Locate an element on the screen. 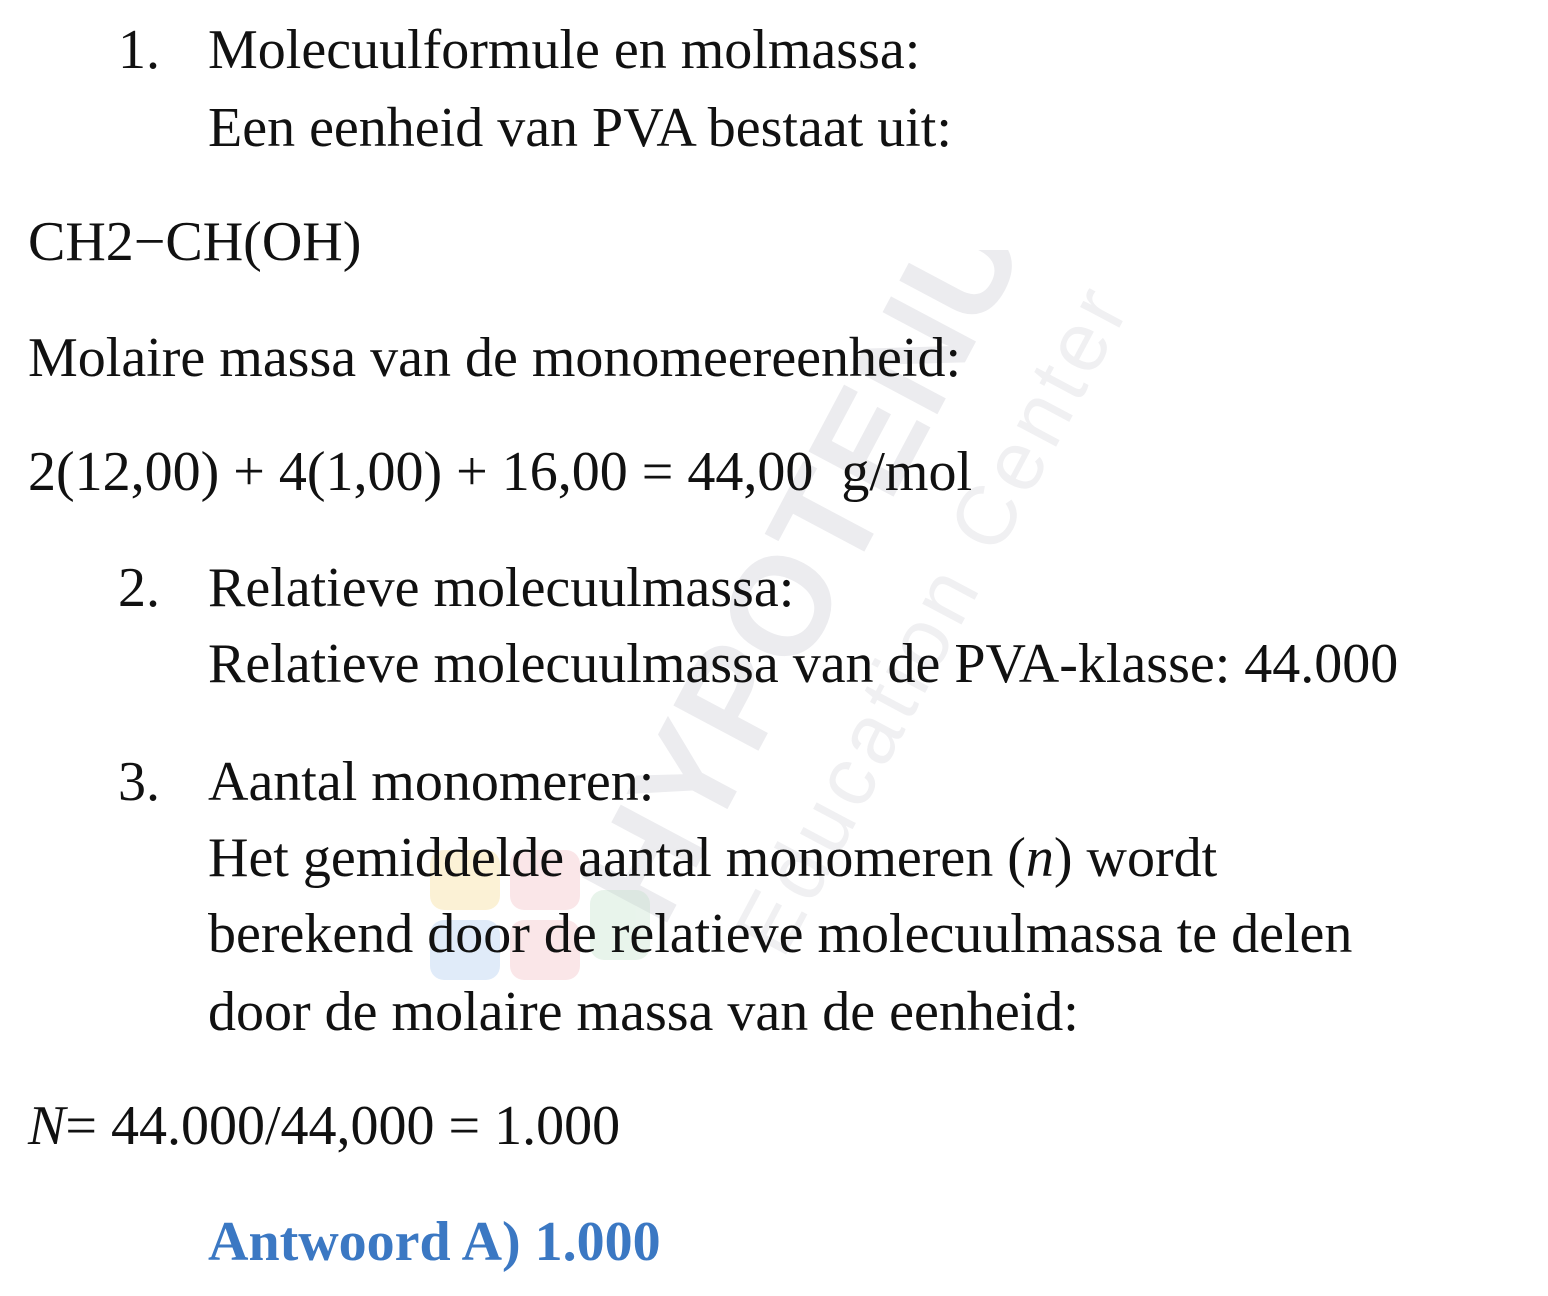 Image resolution: width=1548 pixels, height=1296 pixels. result-variable: N is located at coordinates (47, 1126).